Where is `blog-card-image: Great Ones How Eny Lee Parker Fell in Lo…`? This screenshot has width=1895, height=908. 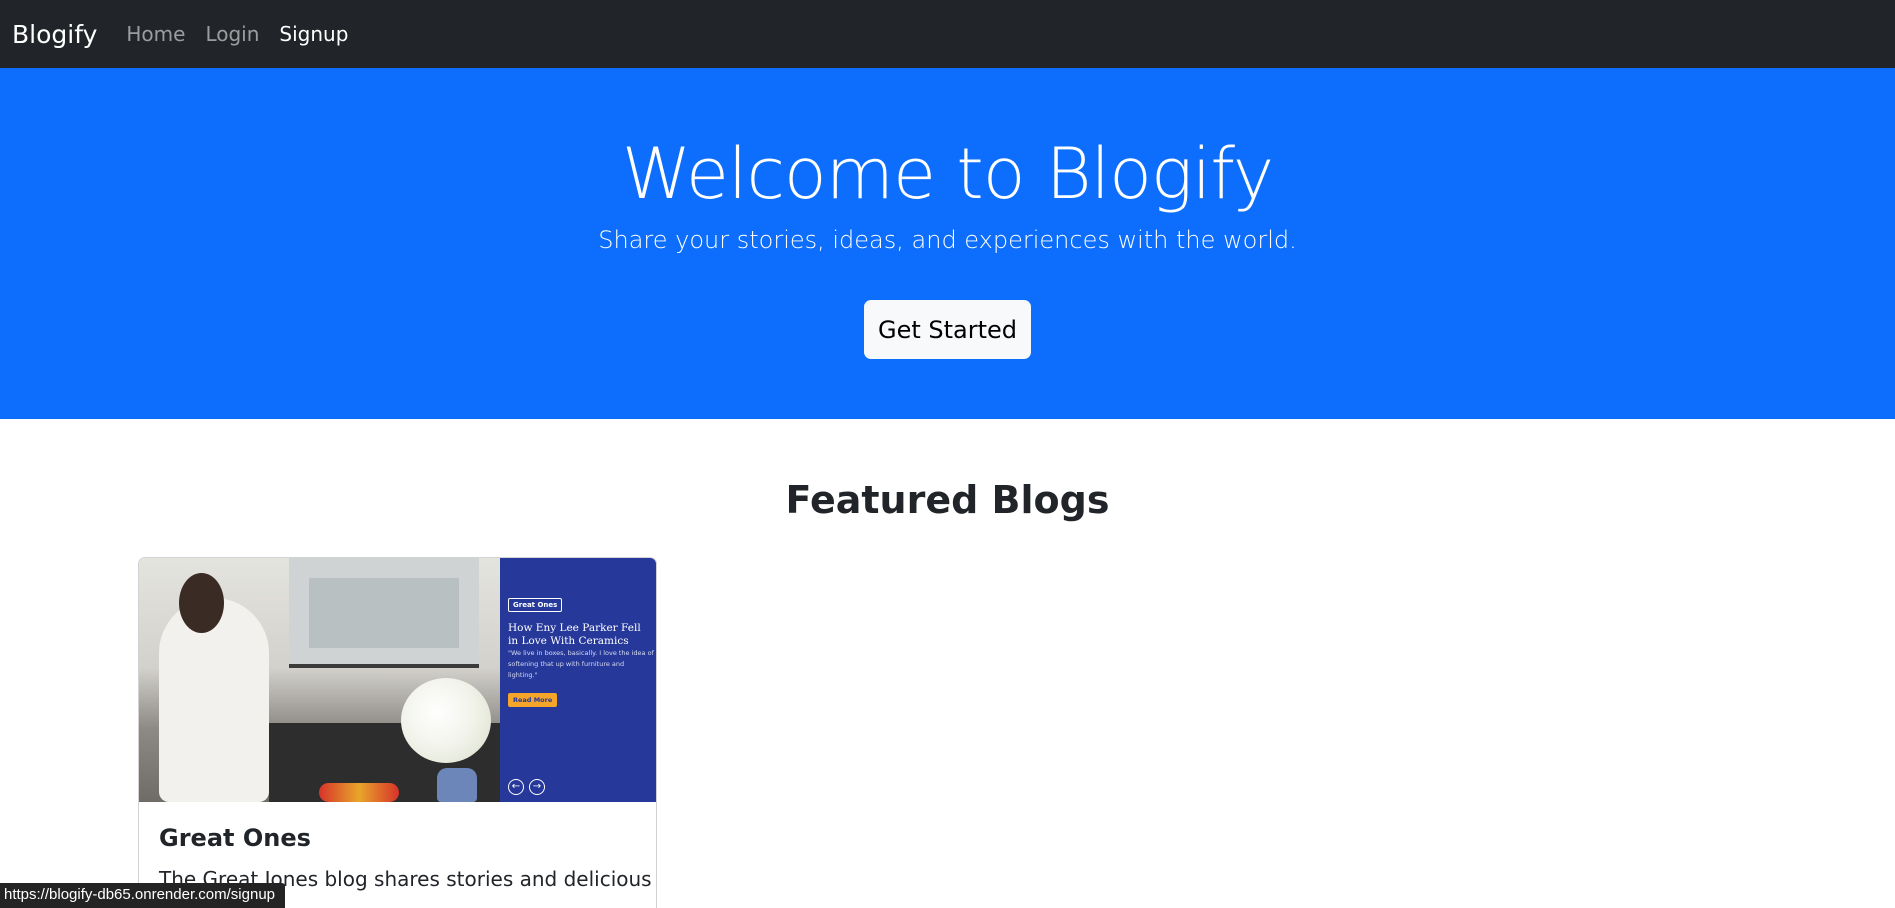 blog-card-image: Great Ones How Eny Lee Parker Fell in Lo… is located at coordinates (397, 680).